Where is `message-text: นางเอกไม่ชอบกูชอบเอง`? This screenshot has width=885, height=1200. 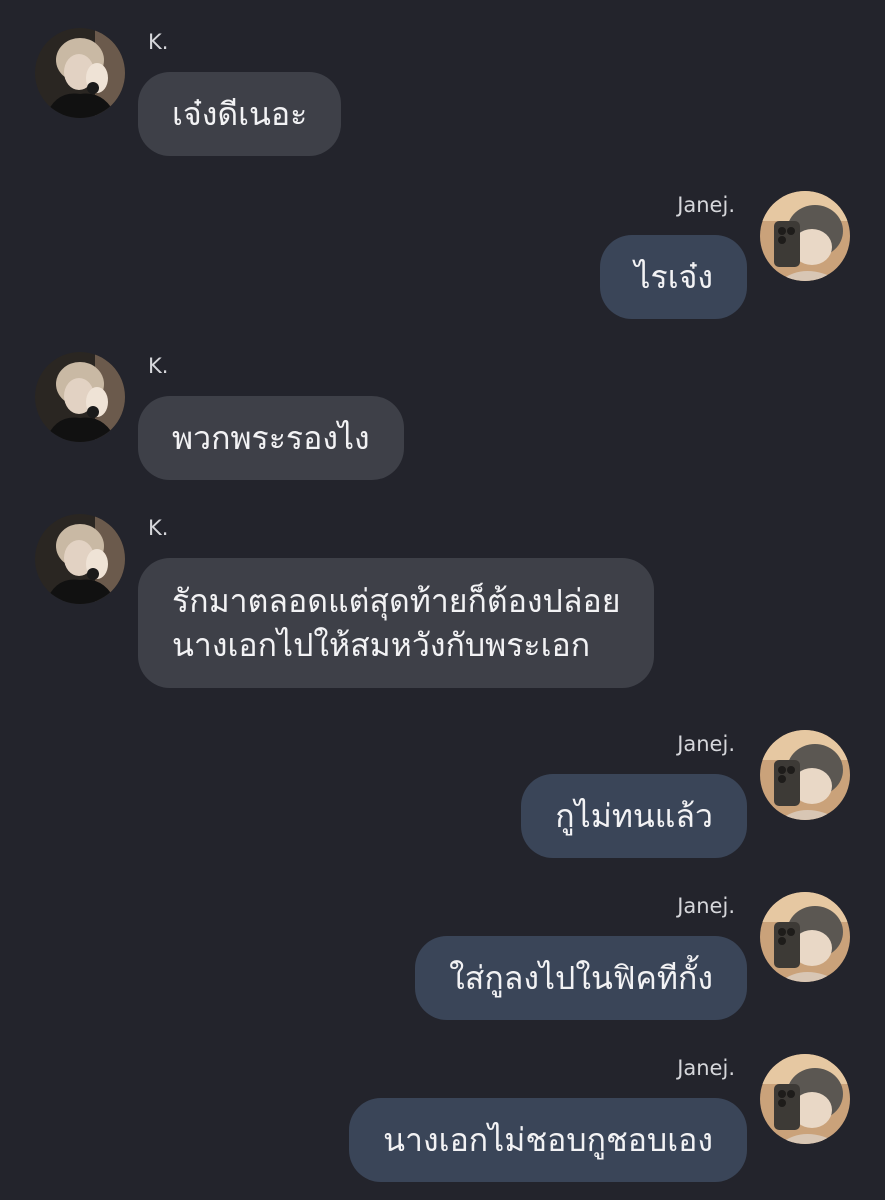
message-text: นางเอกไม่ชอบกูชอบเอง is located at coordinates (548, 1140).